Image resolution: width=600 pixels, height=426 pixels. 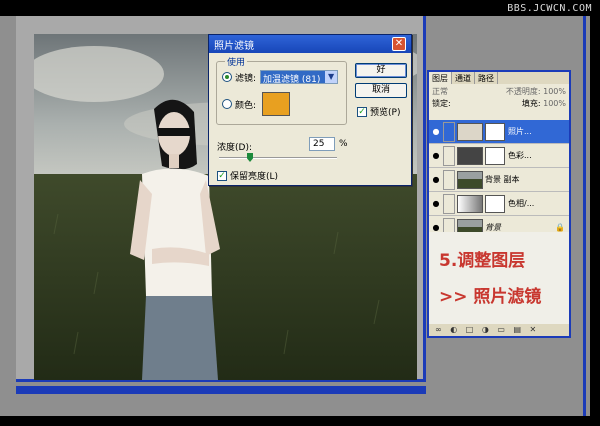 What do you see at coordinates (381, 90) in the screenshot?
I see `cancel-button: 取消` at bounding box center [381, 90].